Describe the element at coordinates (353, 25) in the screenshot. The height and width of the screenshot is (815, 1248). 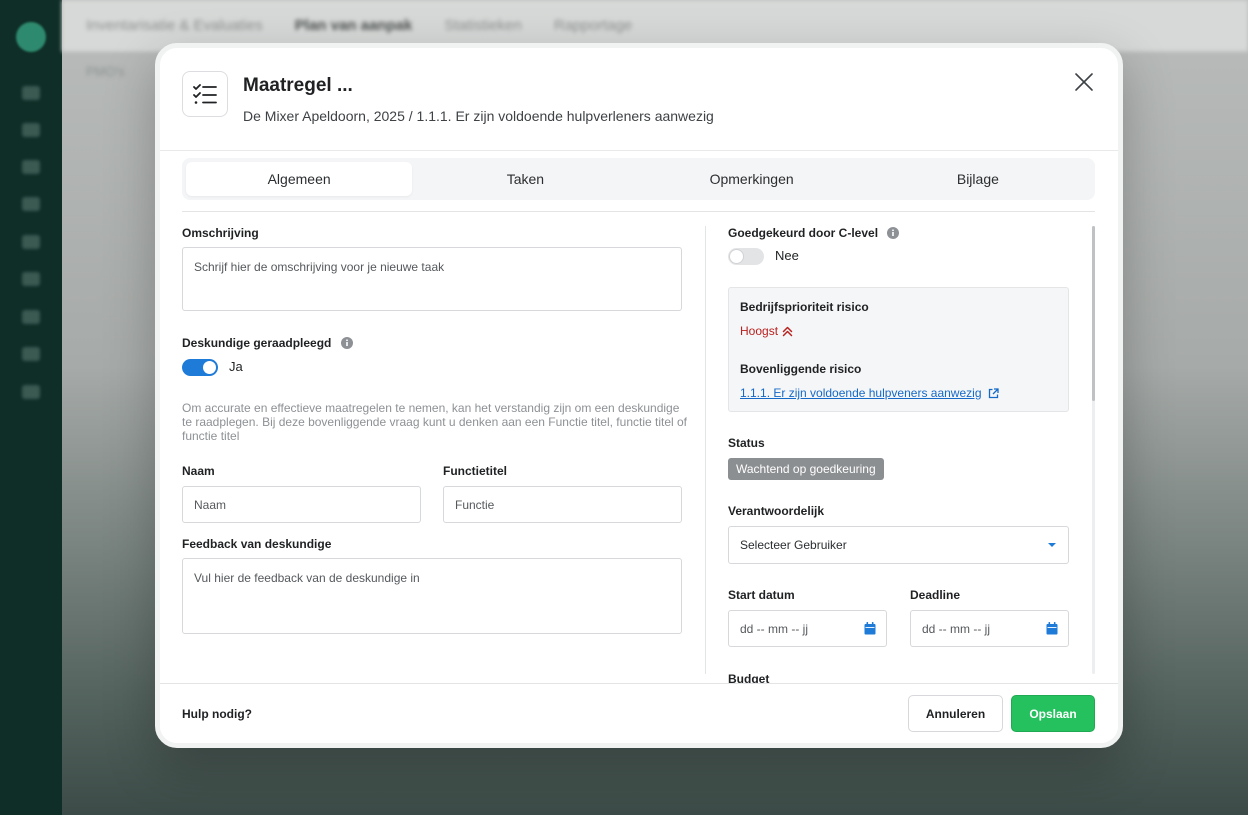
I see `bg-tab-active: Plan van aanpak` at that location.